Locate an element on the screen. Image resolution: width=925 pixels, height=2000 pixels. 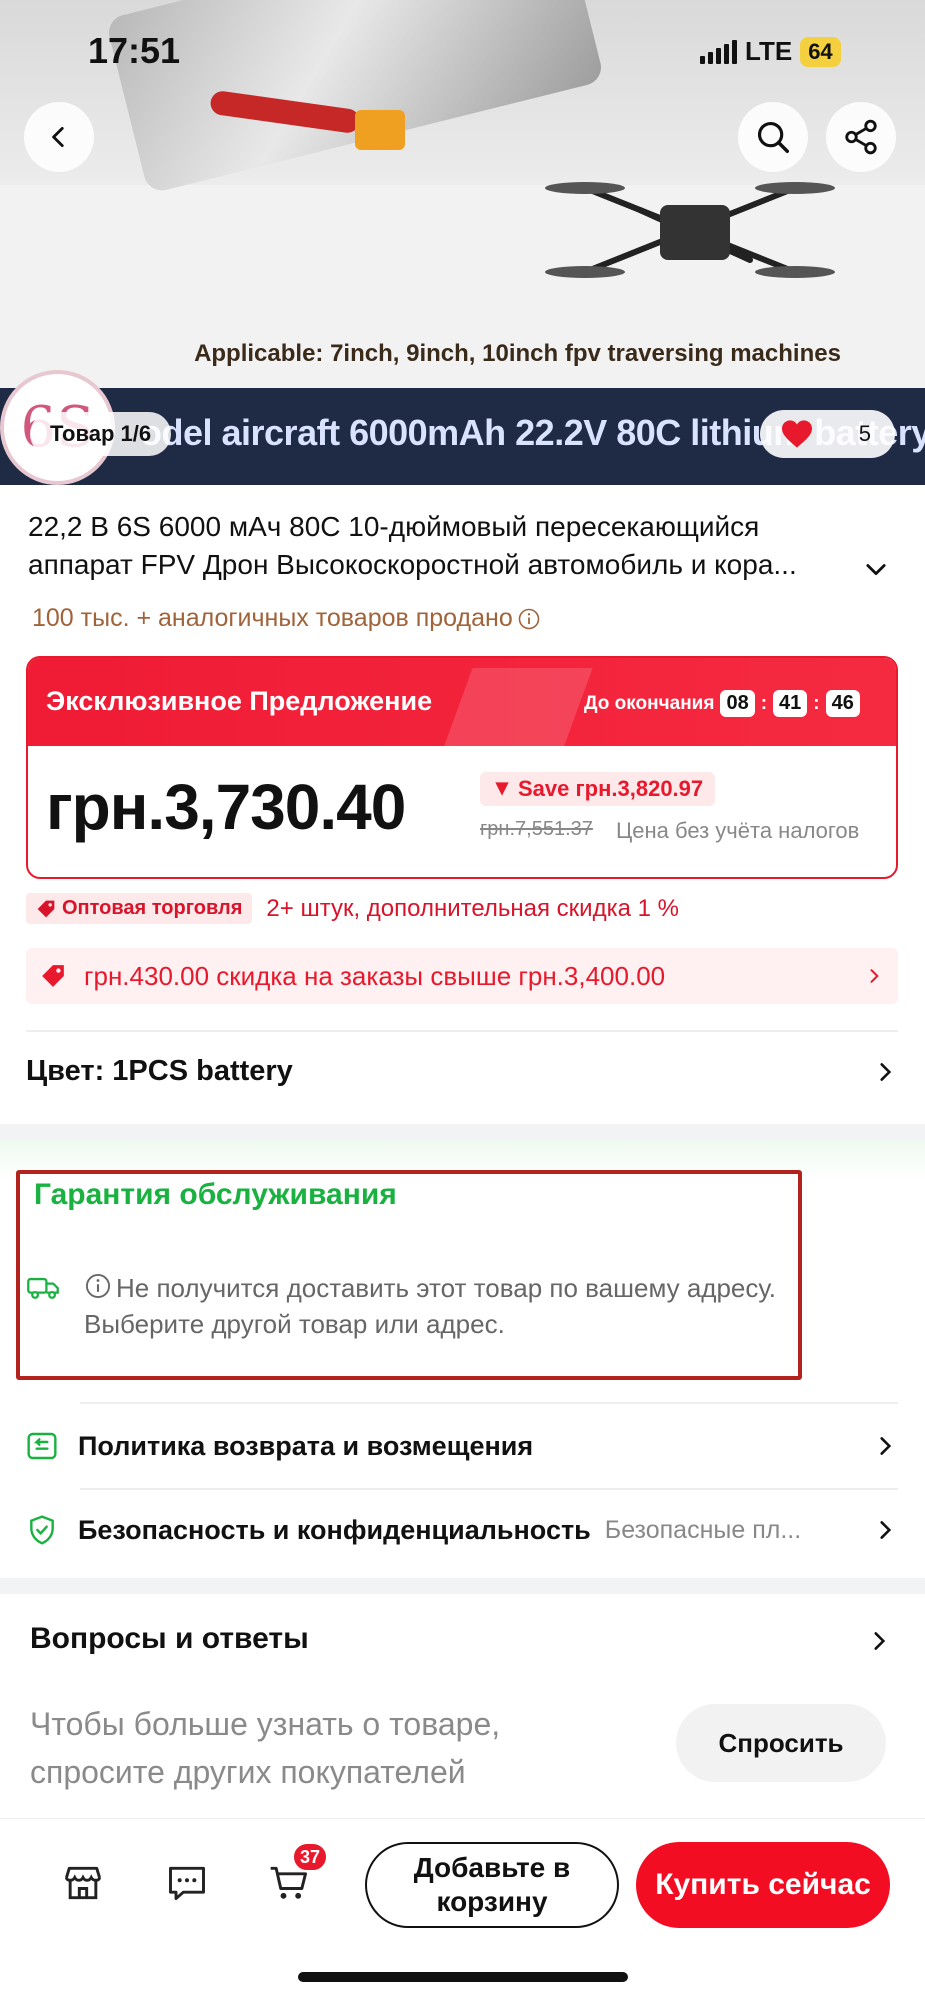
sold-text: 100 тыс. + аналогичных товаров продано is located at coordinates (272, 618).